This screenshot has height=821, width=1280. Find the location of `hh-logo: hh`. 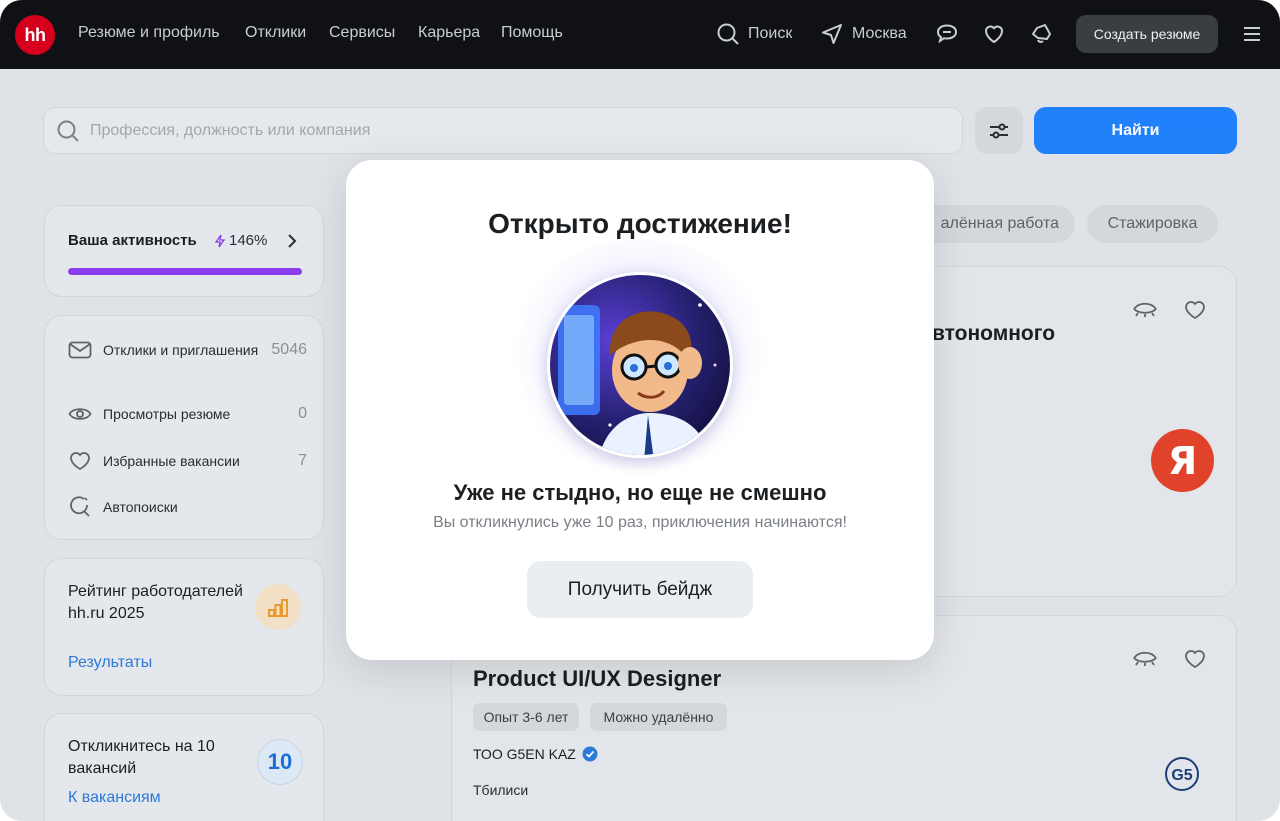

hh-logo: hh is located at coordinates (35, 35).